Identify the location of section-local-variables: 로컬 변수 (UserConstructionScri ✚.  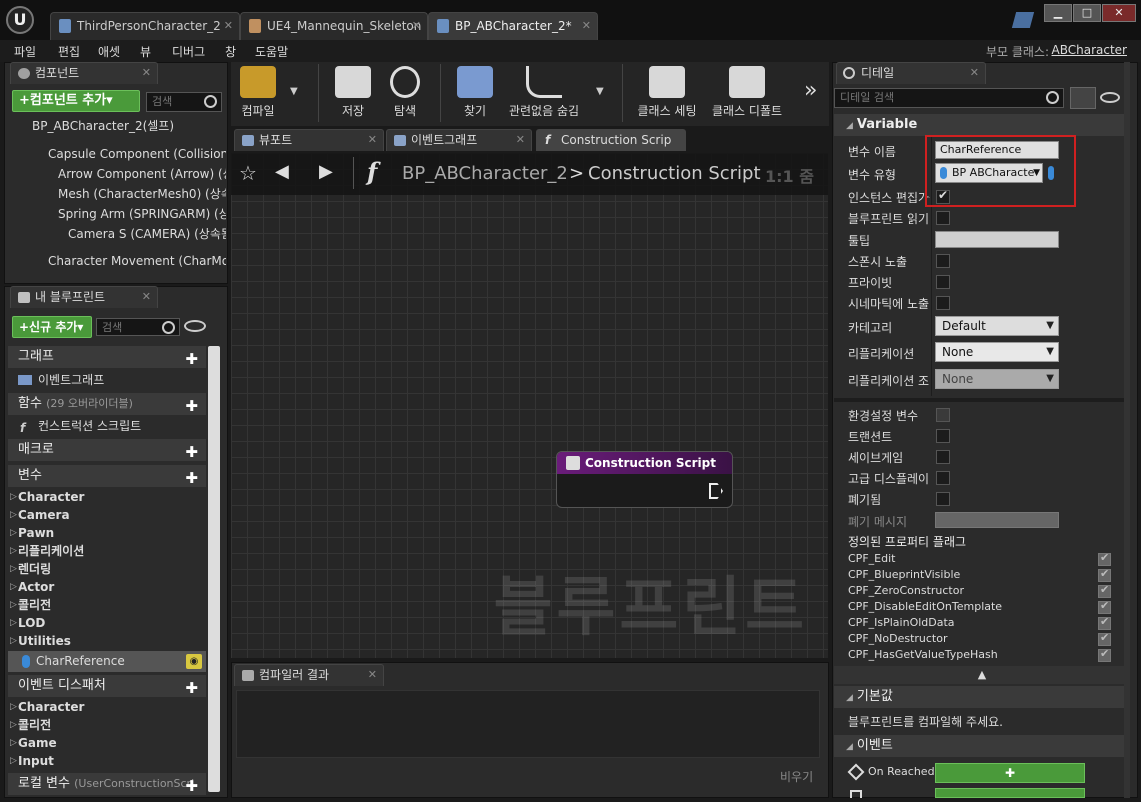
(107, 784).